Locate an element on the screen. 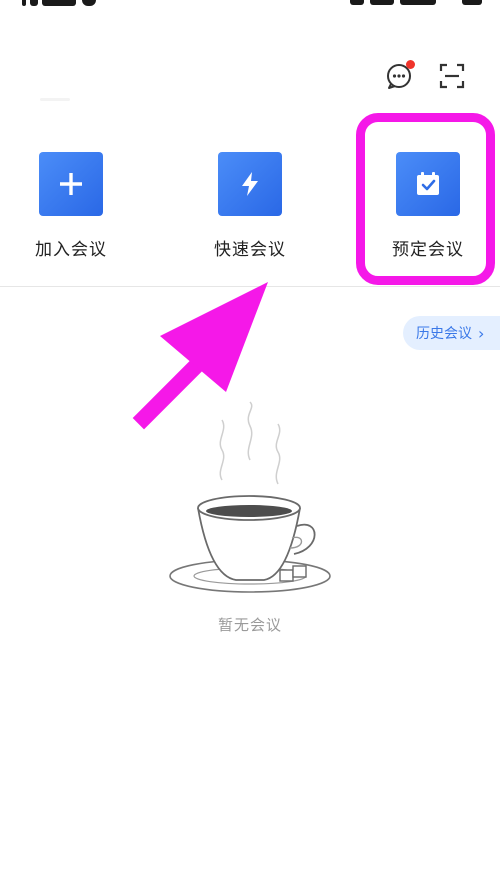  schedule-meeting-label: 预定会议 is located at coordinates (428, 250).